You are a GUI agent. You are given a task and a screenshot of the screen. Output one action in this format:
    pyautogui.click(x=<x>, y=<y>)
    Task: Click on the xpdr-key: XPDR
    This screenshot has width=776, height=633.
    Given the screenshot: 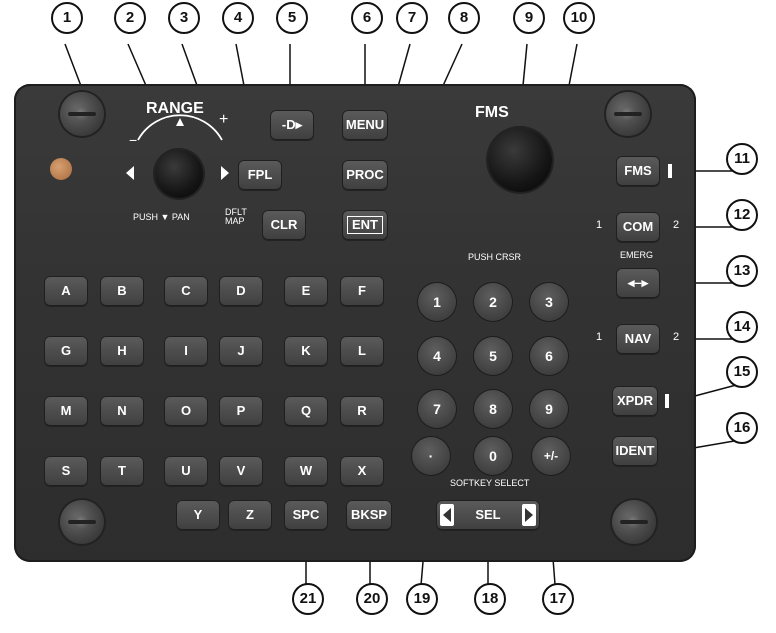 What is the action you would take?
    pyautogui.click(x=635, y=401)
    